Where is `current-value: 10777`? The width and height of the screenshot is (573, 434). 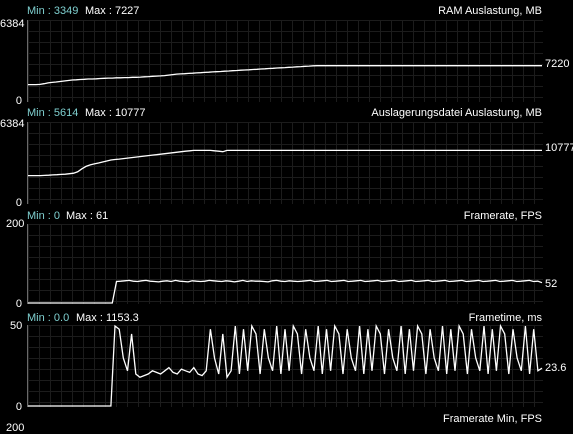 current-value: 10777 is located at coordinates (559, 148).